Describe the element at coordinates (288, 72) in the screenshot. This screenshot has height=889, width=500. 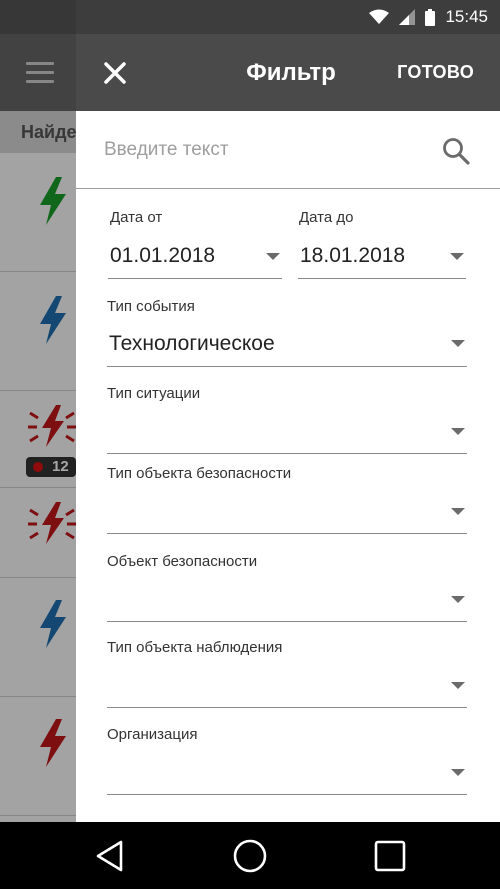
I see `drawer-toolbar: Фильтр ГОТОВО` at that location.